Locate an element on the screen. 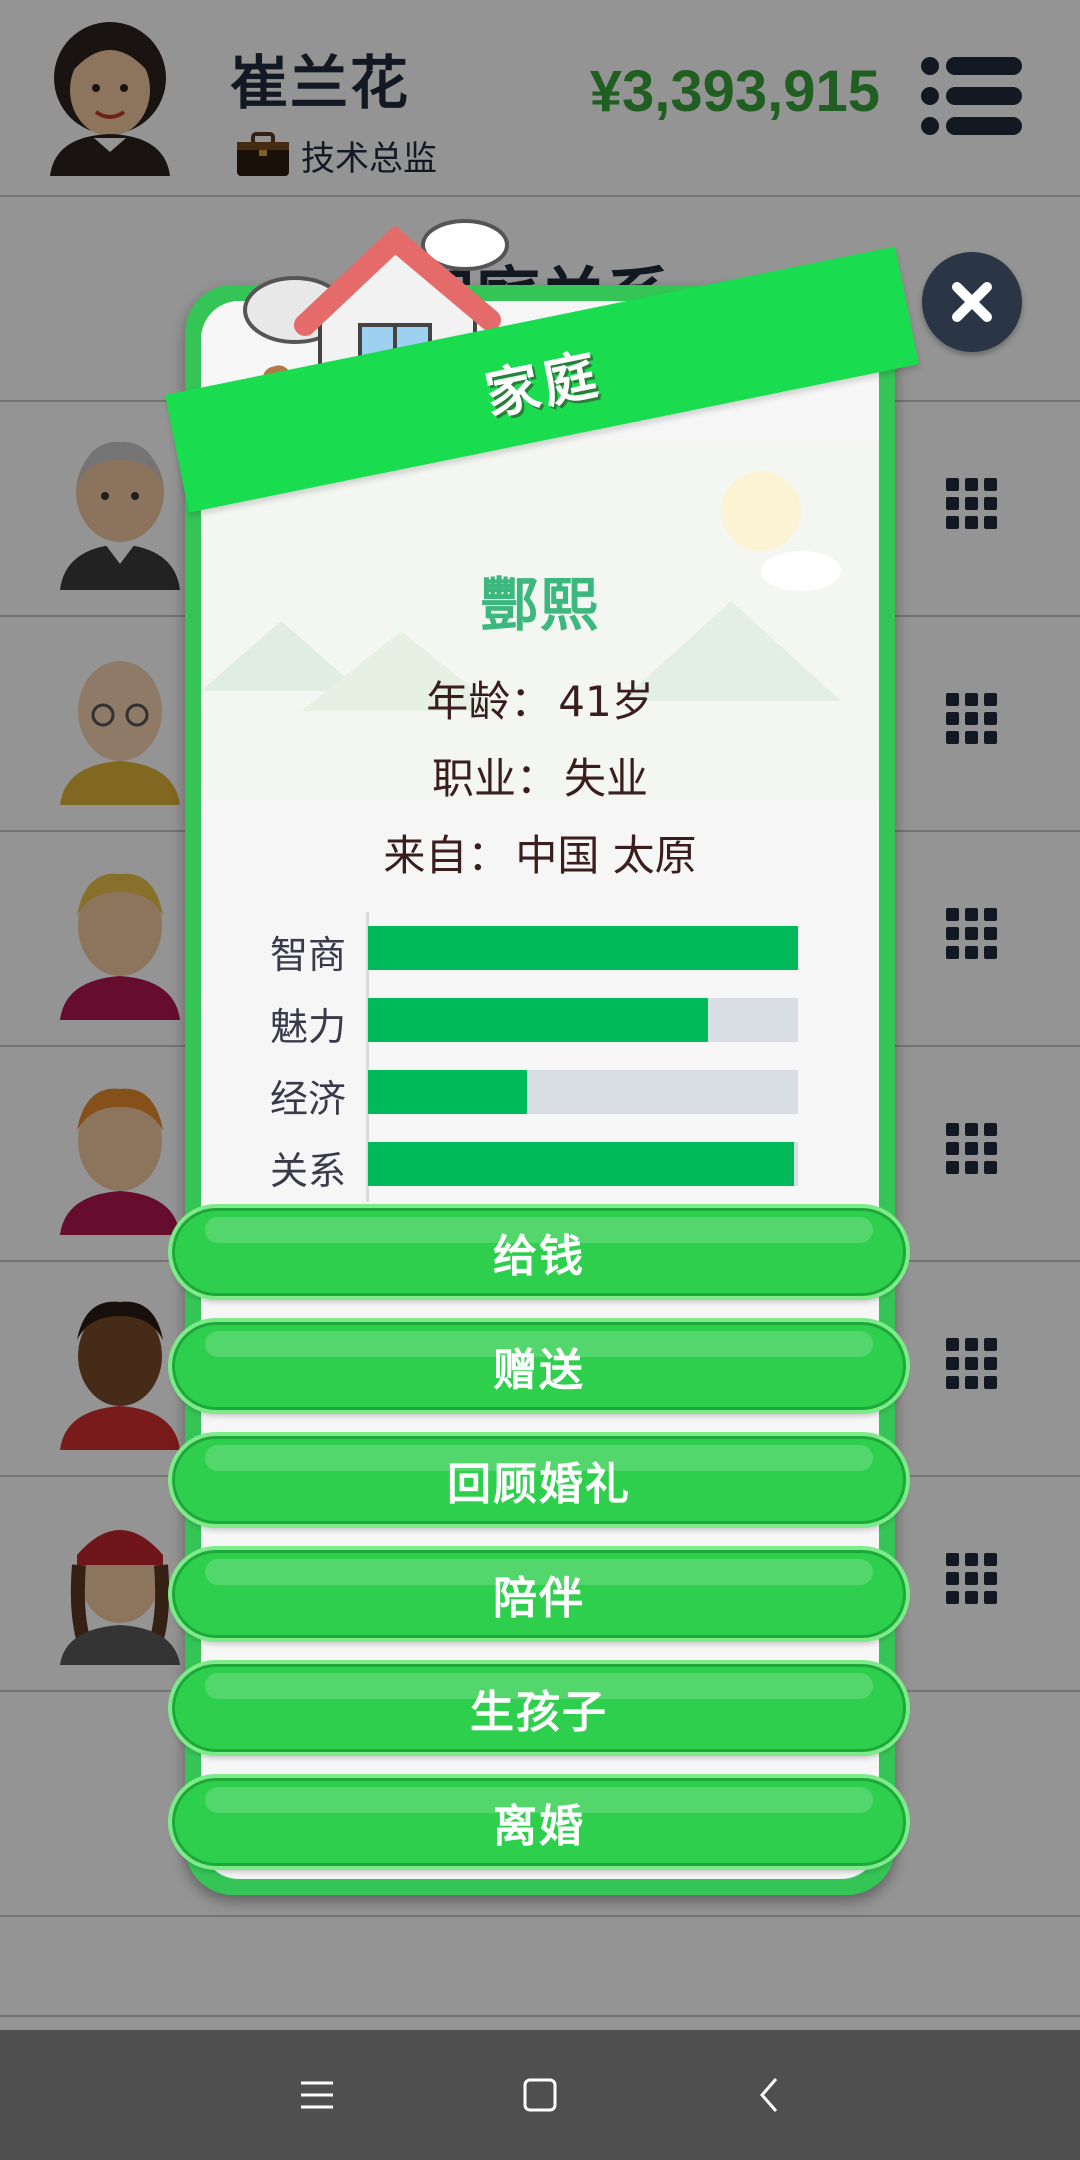 This screenshot has width=1080, height=2160. stat-row-charm: 魅力 is located at coordinates (540, 1021).